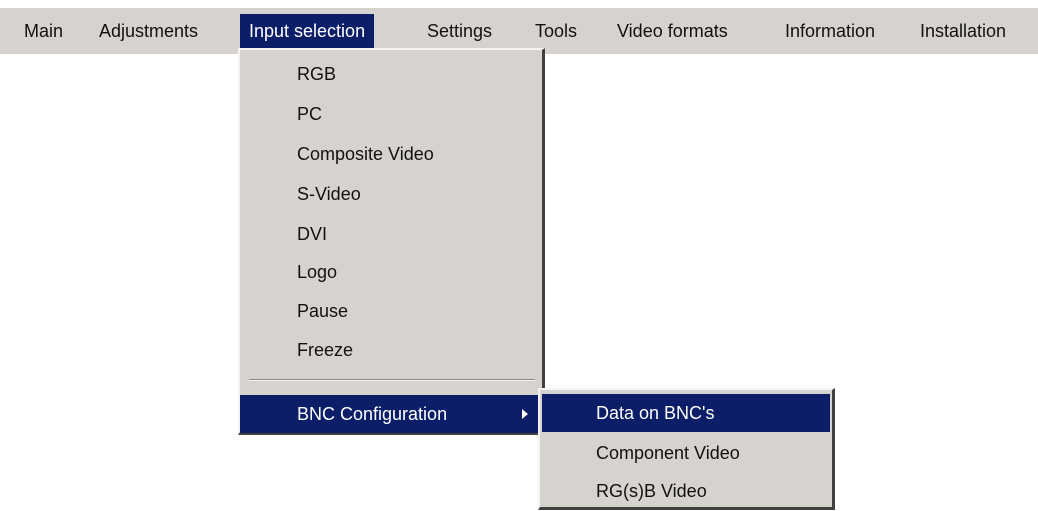 Image resolution: width=1038 pixels, height=511 pixels. What do you see at coordinates (325, 350) in the screenshot?
I see `menu-item-label: Freeze` at bounding box center [325, 350].